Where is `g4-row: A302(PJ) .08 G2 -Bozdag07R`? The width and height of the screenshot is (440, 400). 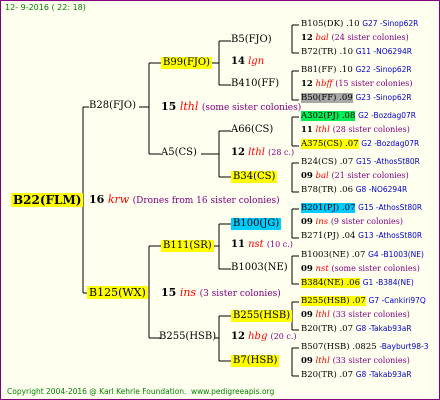
g4-row: A302(PJ) .08 G2 -Bozdag07R is located at coordinates (358, 116).